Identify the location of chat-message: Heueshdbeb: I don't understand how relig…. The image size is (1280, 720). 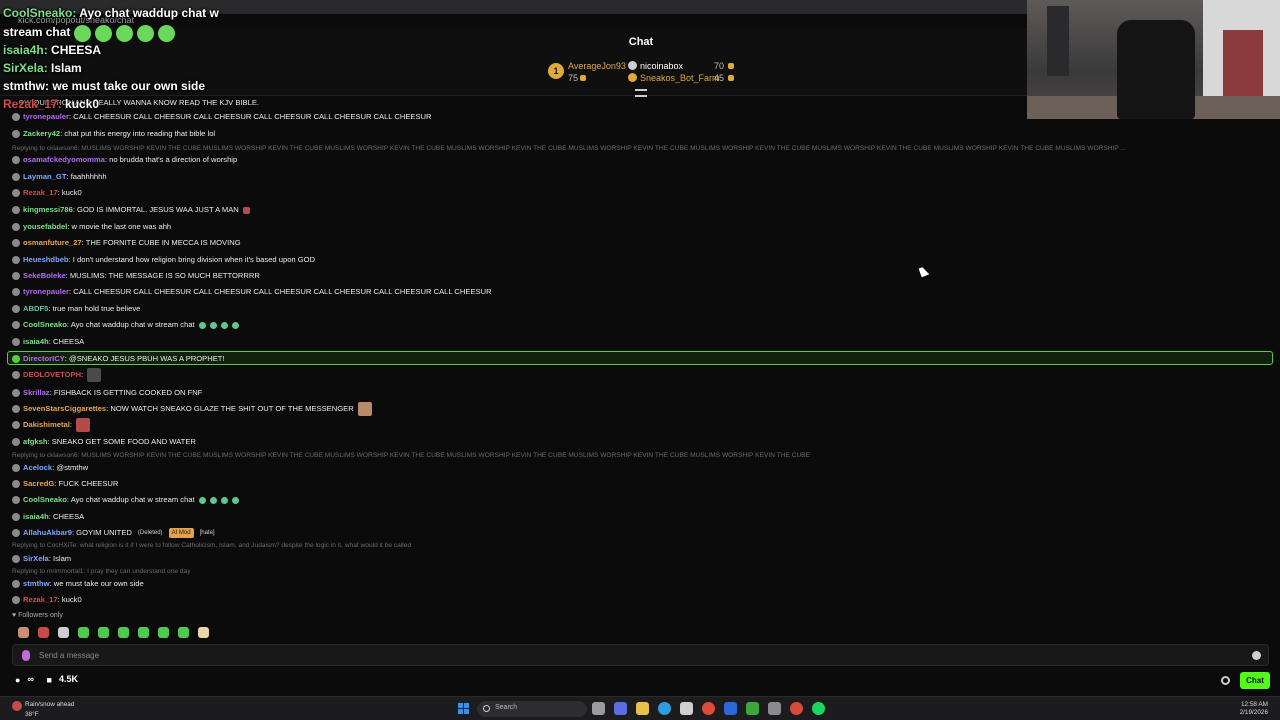
(163, 260).